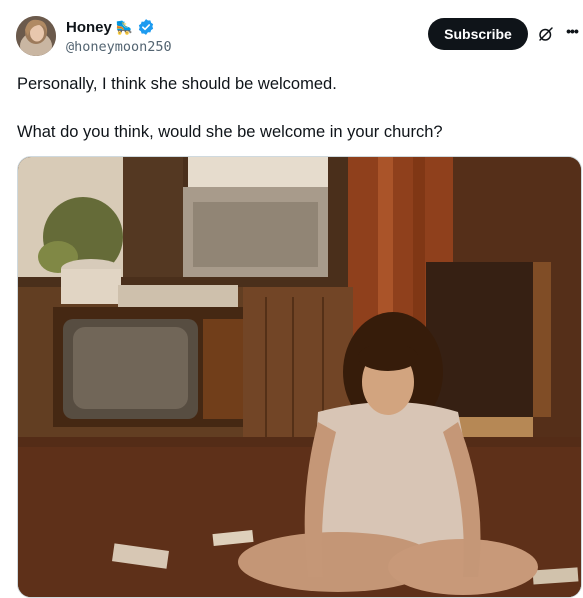 The height and width of the screenshot is (598, 583). What do you see at coordinates (124, 27) in the screenshot?
I see `roller-skate-emoji: 🛼` at bounding box center [124, 27].